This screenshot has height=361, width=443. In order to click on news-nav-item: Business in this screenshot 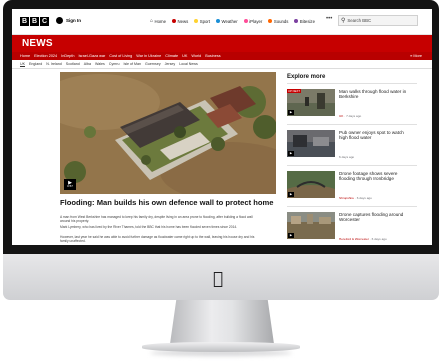, I will do `click(212, 56)`.